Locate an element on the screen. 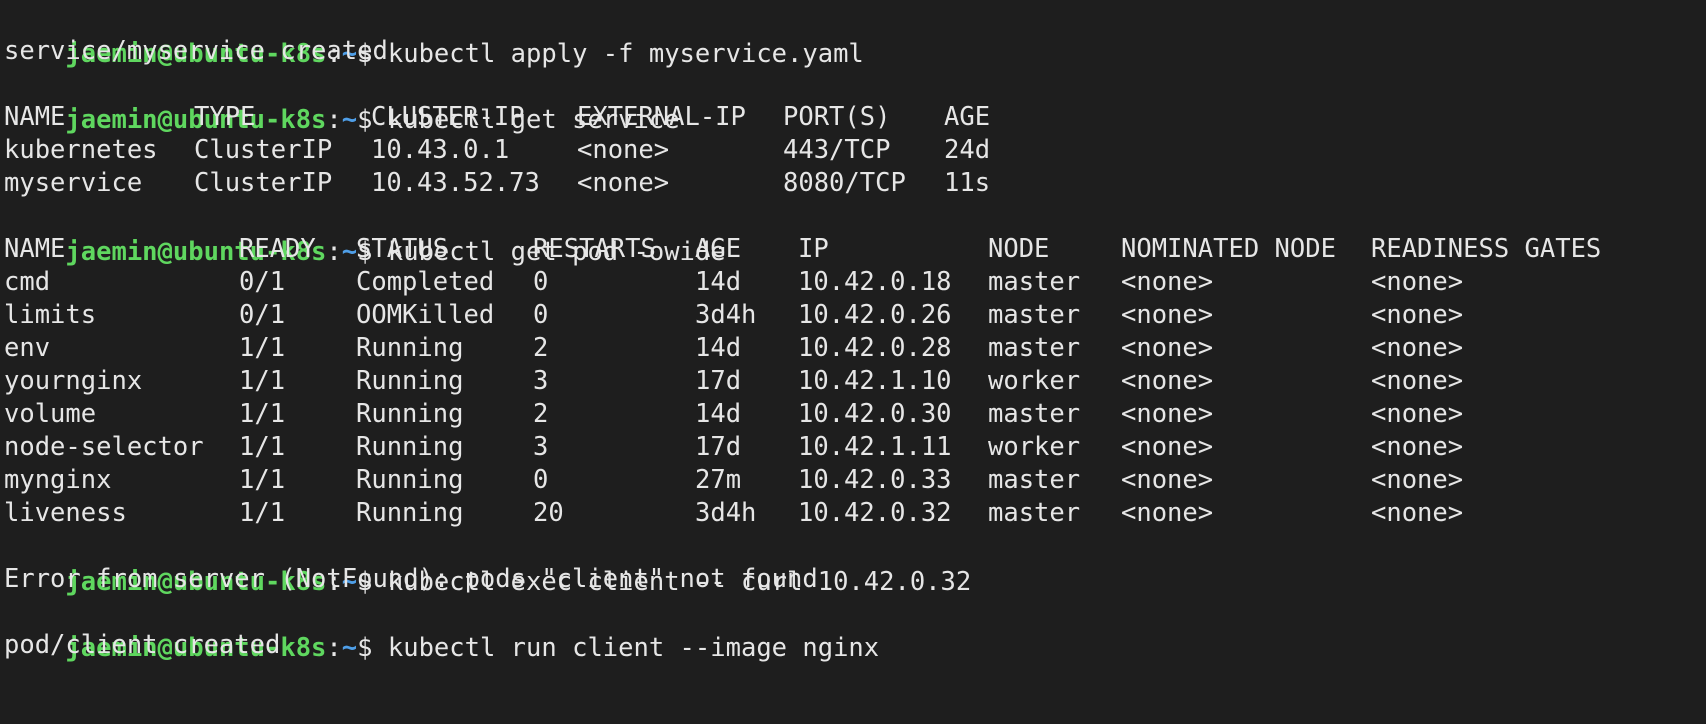 Image resolution: width=1706 pixels, height=724 pixels. column-header: NOMINATED NODE is located at coordinates (1228, 249).